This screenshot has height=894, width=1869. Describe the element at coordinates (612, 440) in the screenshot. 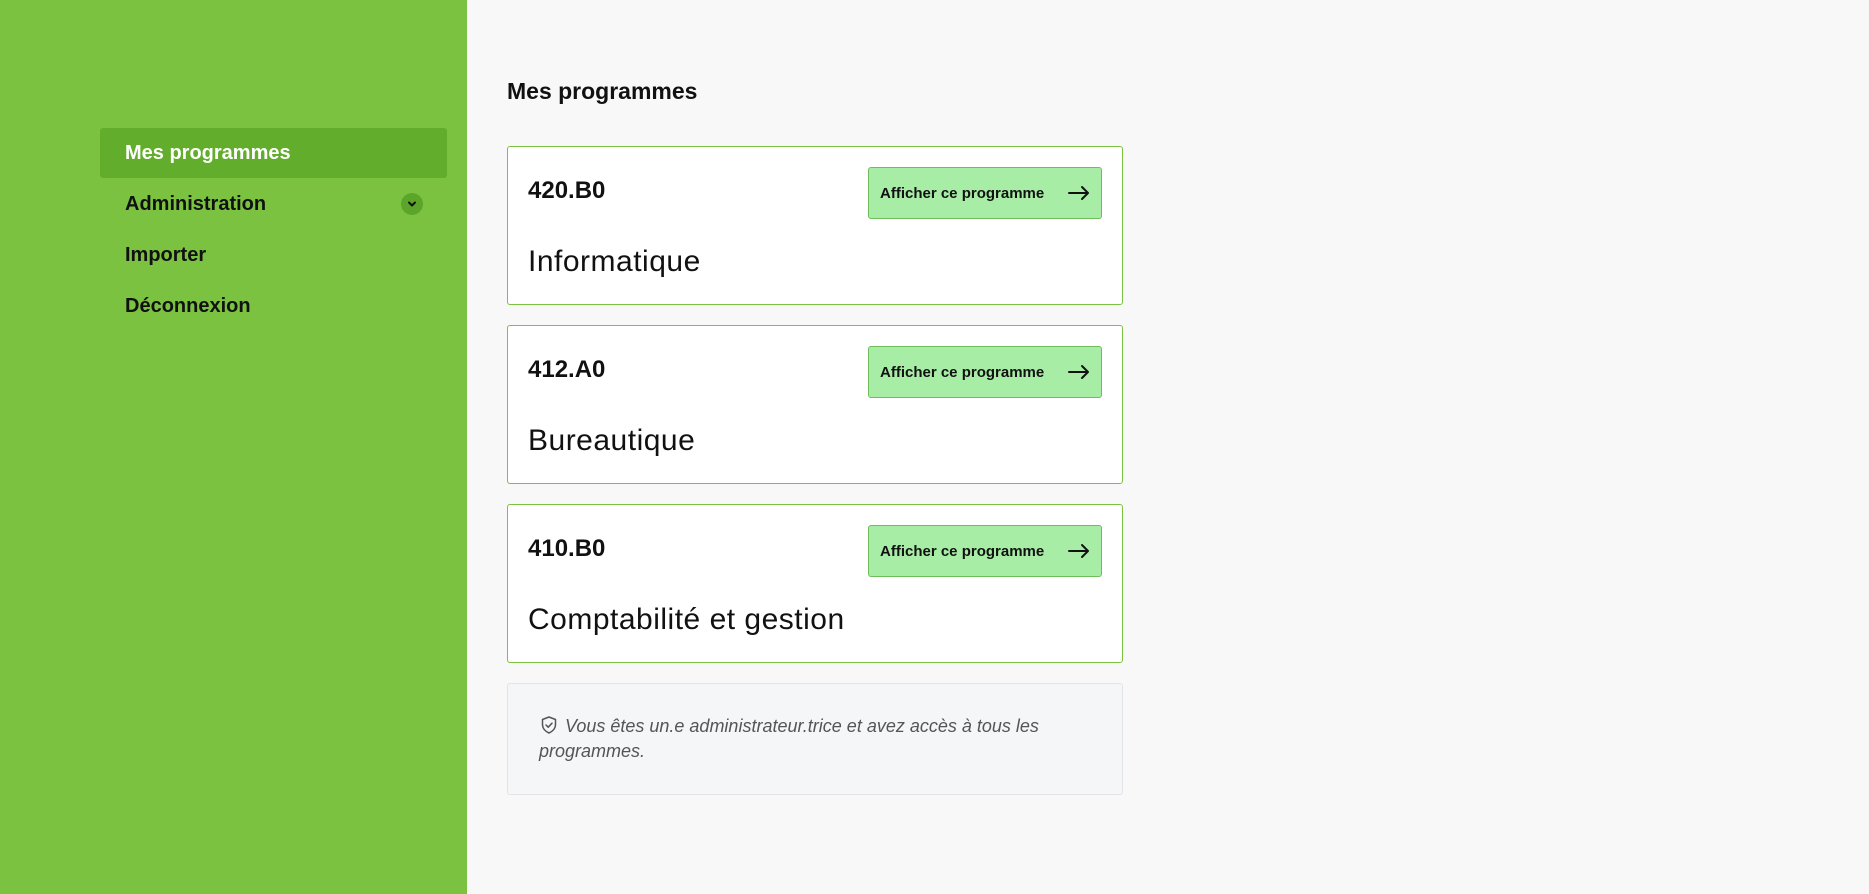

I see `program-name: Bureautique` at that location.